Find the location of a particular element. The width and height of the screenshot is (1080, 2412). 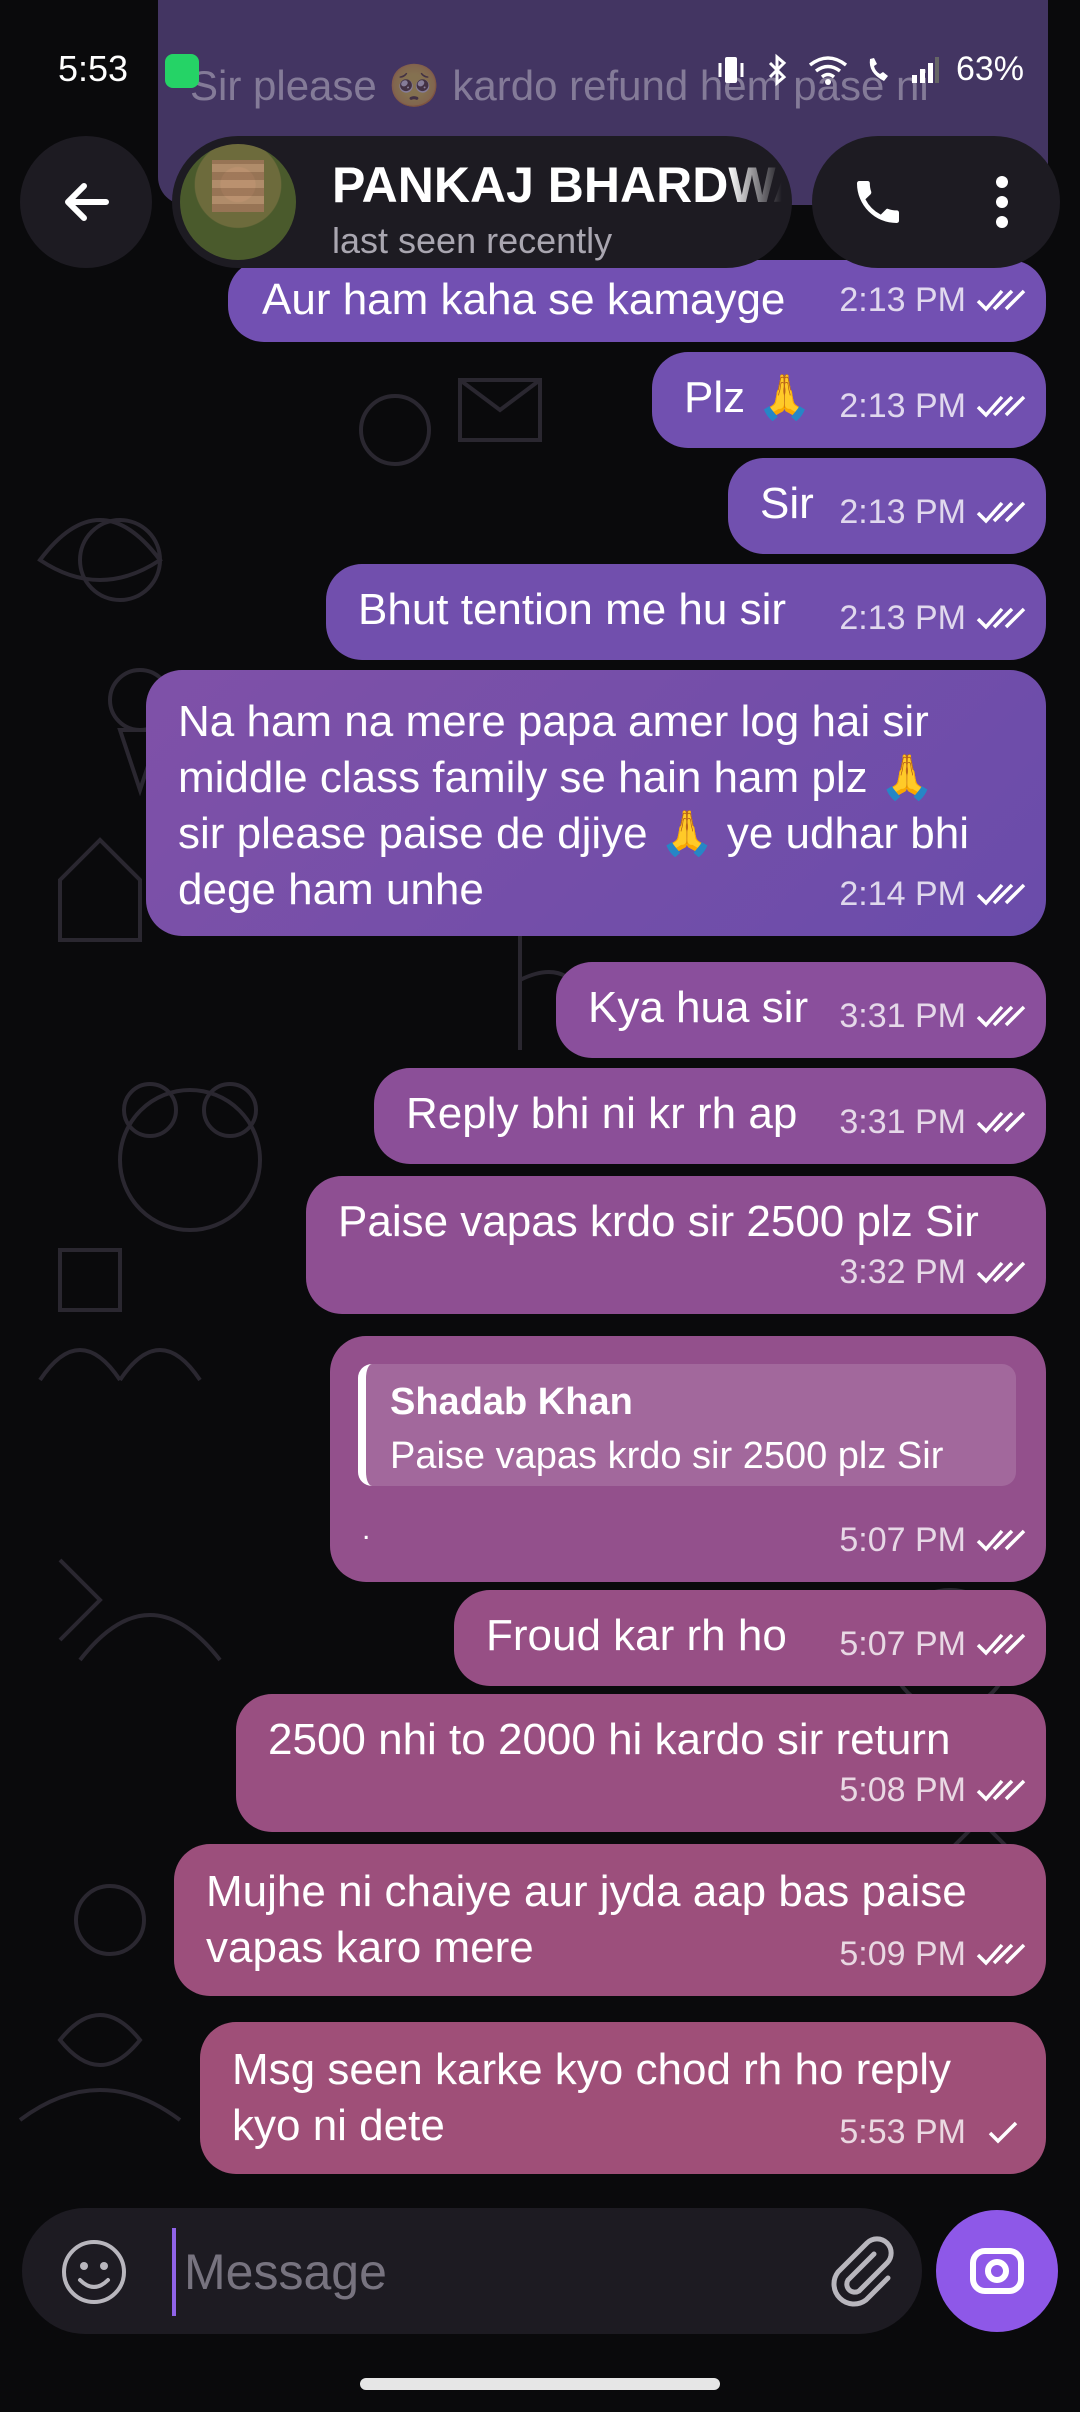

message-time: 5:09 PM is located at coordinates (902, 1954).